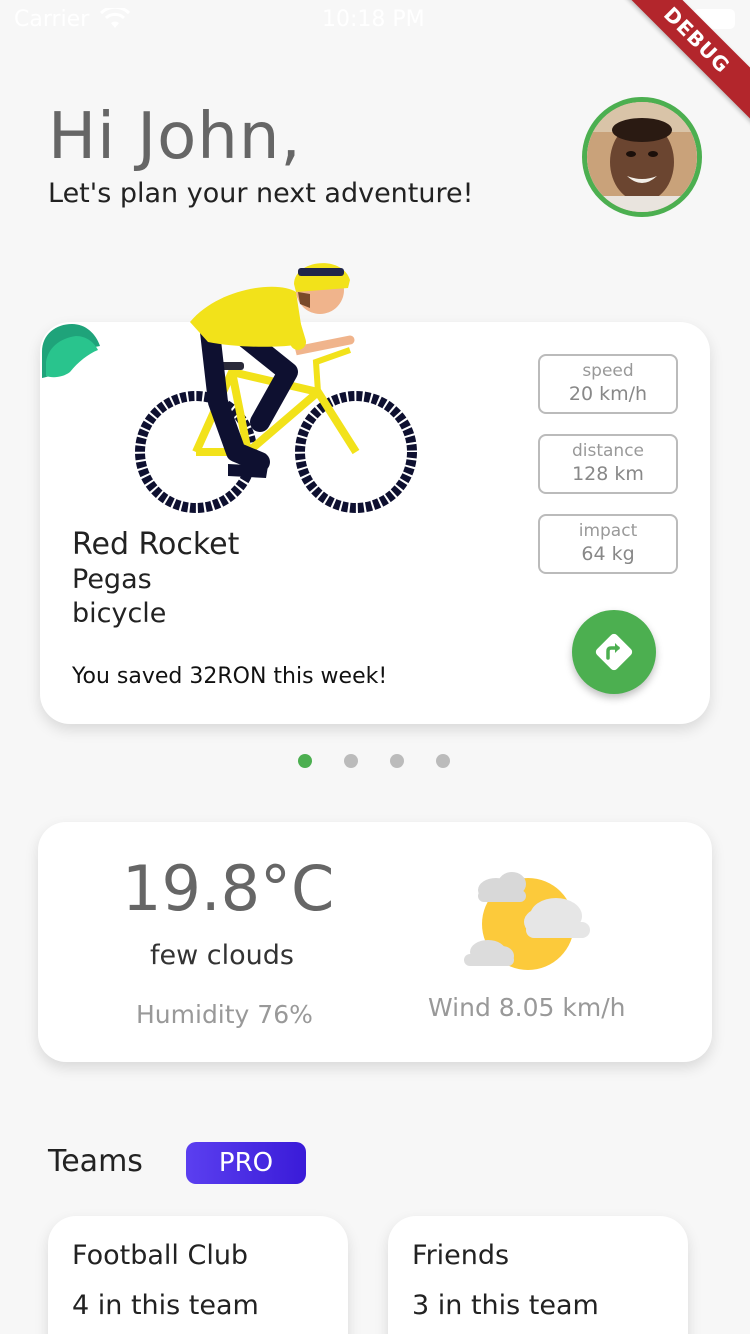 The image size is (750, 1334). Describe the element at coordinates (527, 921) in the screenshot. I see `partly-cloudy-icon` at that location.